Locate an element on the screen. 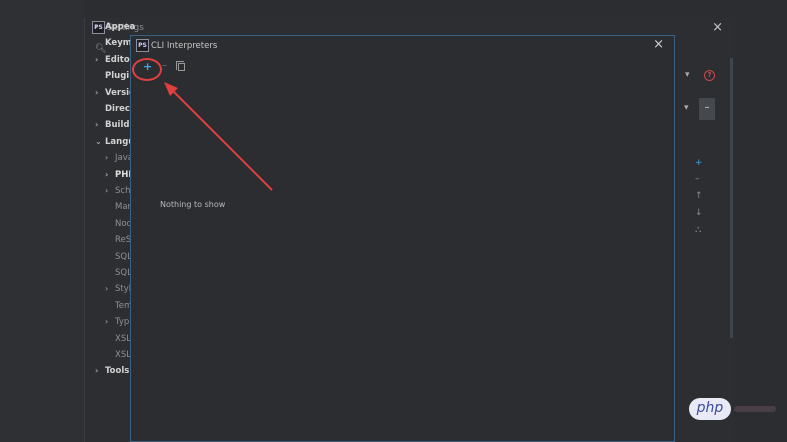 The height and width of the screenshot is (442, 787). watermark-logo: php is located at coordinates (710, 409).